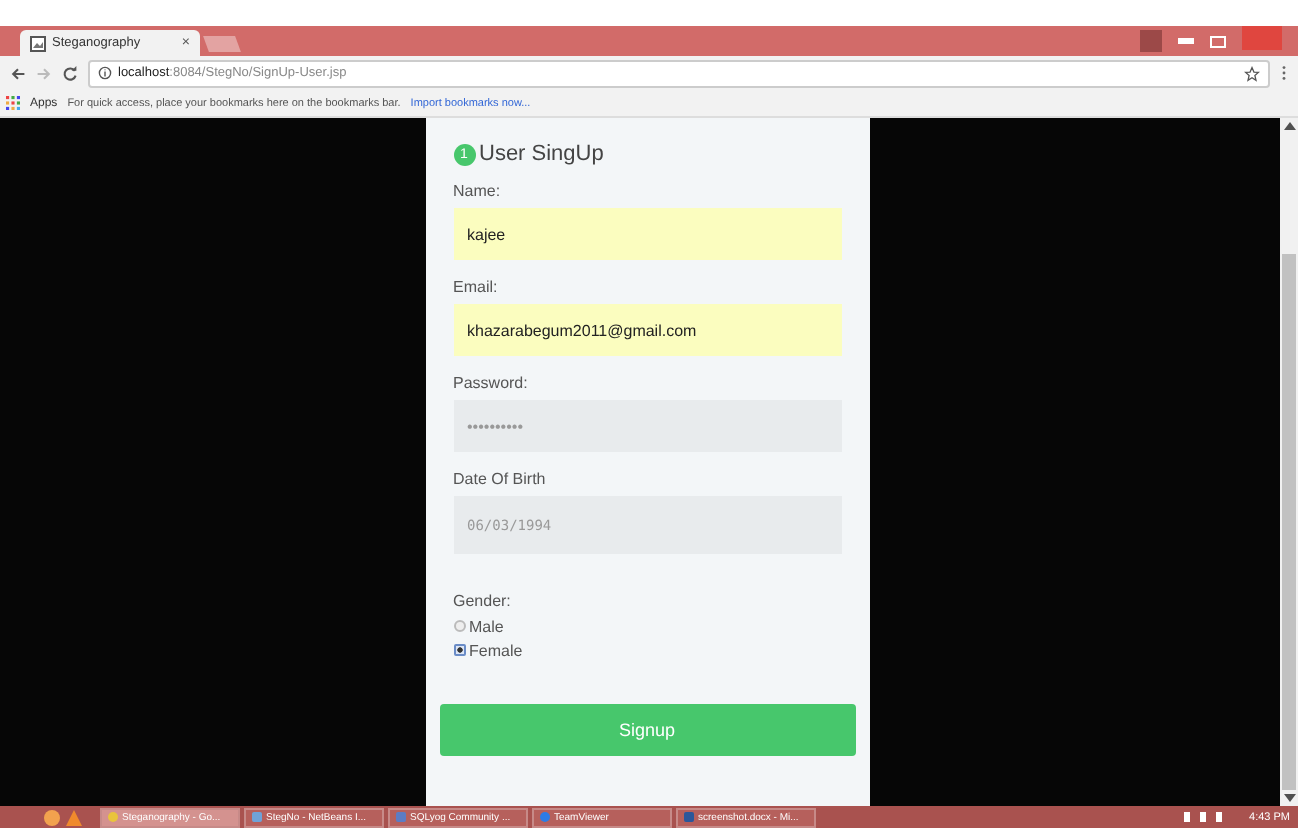  What do you see at coordinates (476, 287) in the screenshot?
I see `field-label: Email:` at bounding box center [476, 287].